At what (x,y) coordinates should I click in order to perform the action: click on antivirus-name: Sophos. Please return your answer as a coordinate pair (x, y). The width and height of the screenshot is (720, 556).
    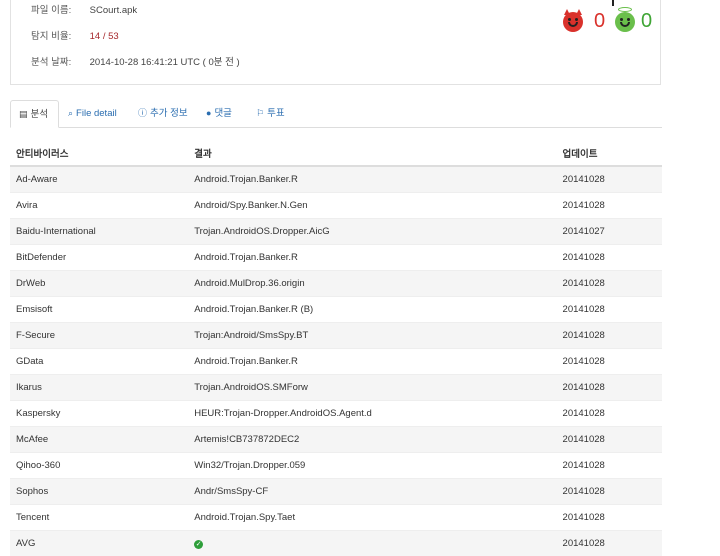
    Looking at the image, I should click on (99, 492).